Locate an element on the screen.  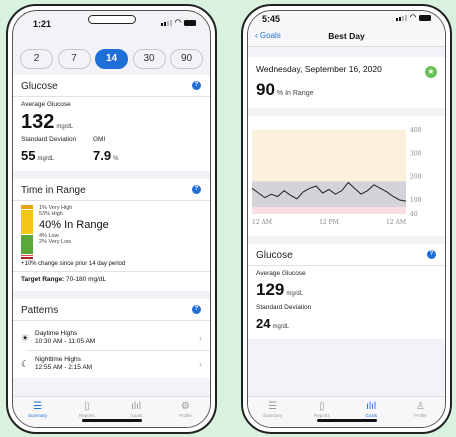
tir-very-low: 2% Very Low is located at coordinates (55, 242).